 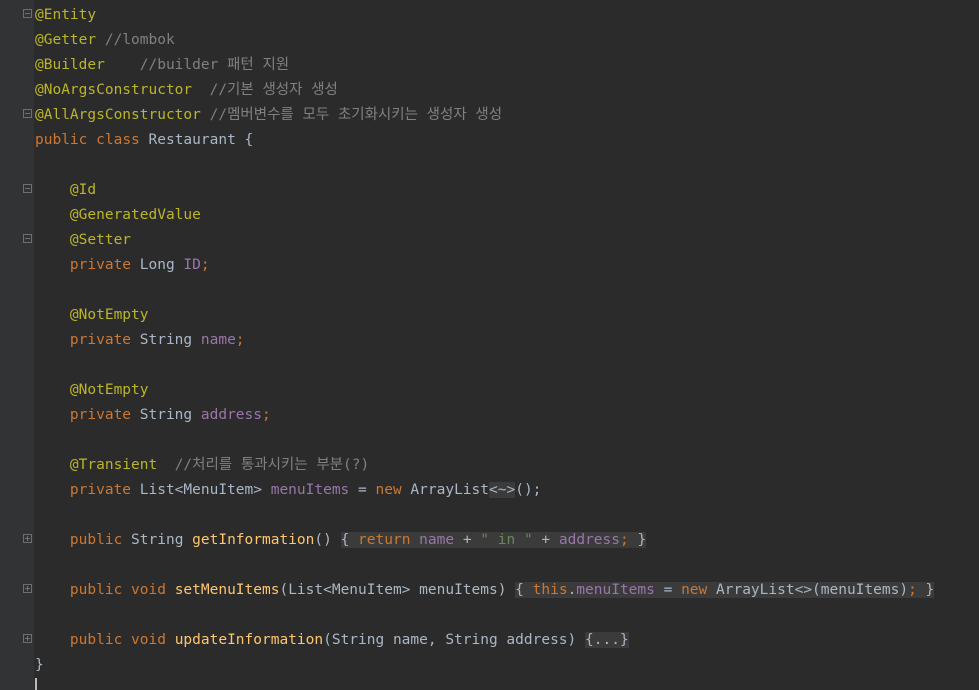 What do you see at coordinates (507, 40) in the screenshot?
I see `code-line: @Getter //lombok` at bounding box center [507, 40].